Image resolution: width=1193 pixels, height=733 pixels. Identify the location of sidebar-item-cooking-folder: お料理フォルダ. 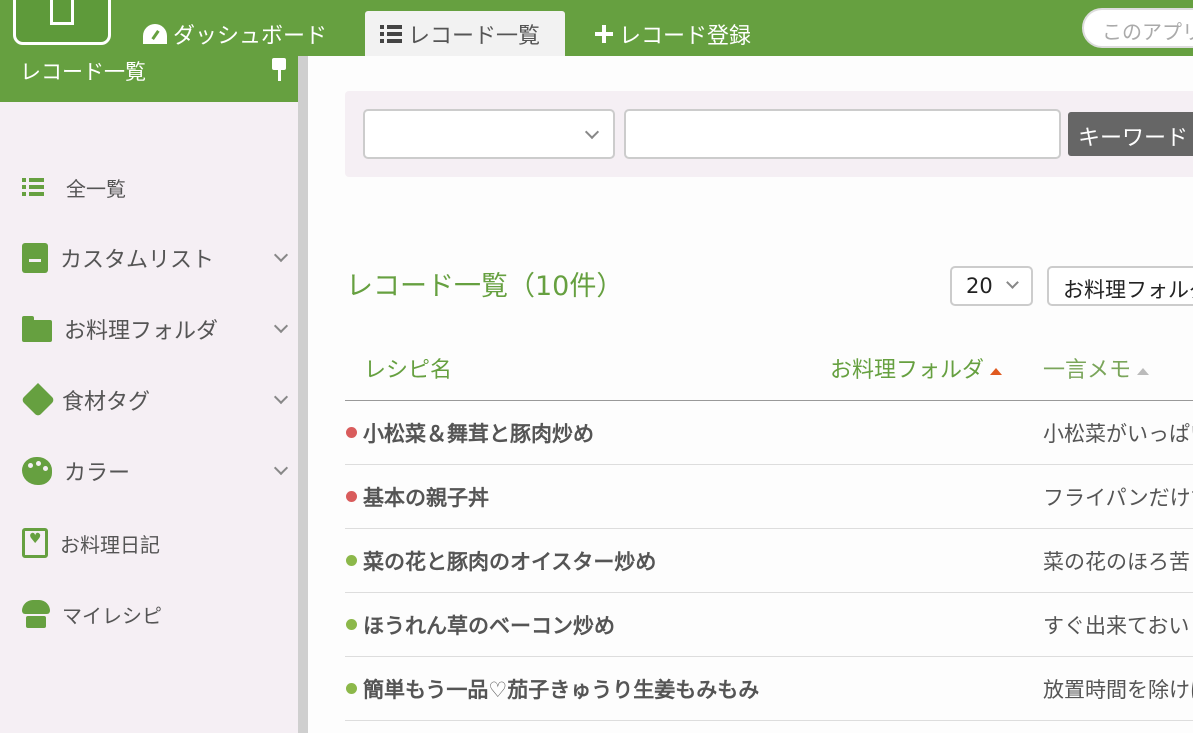
(157, 329).